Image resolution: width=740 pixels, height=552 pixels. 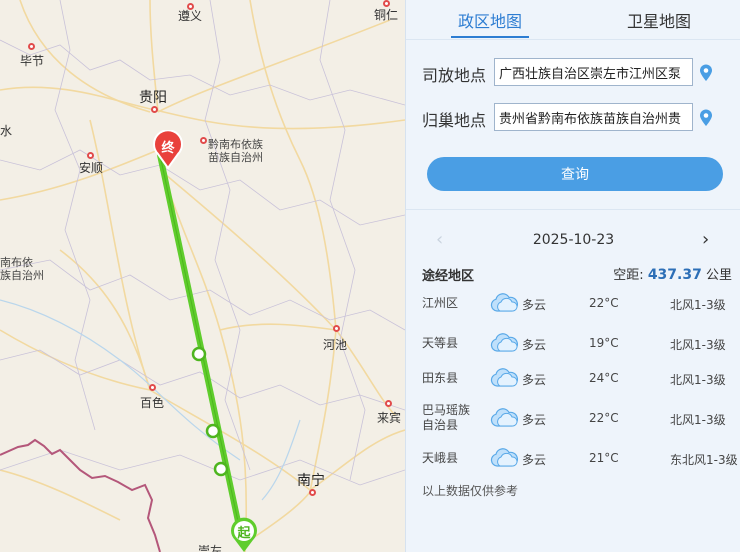 I want to click on weather-temperature: 24°C, so click(x=604, y=378).